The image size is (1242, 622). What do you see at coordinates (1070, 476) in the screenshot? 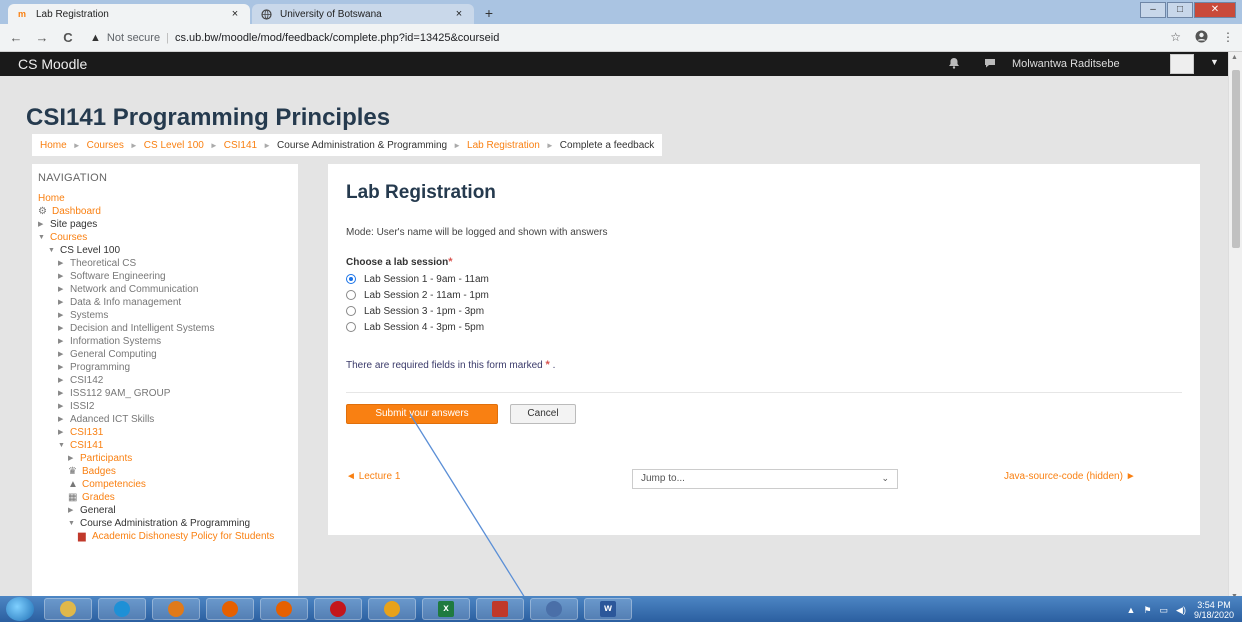
I see `next-activity-link: Java-source-code (hidden) ►` at bounding box center [1070, 476].